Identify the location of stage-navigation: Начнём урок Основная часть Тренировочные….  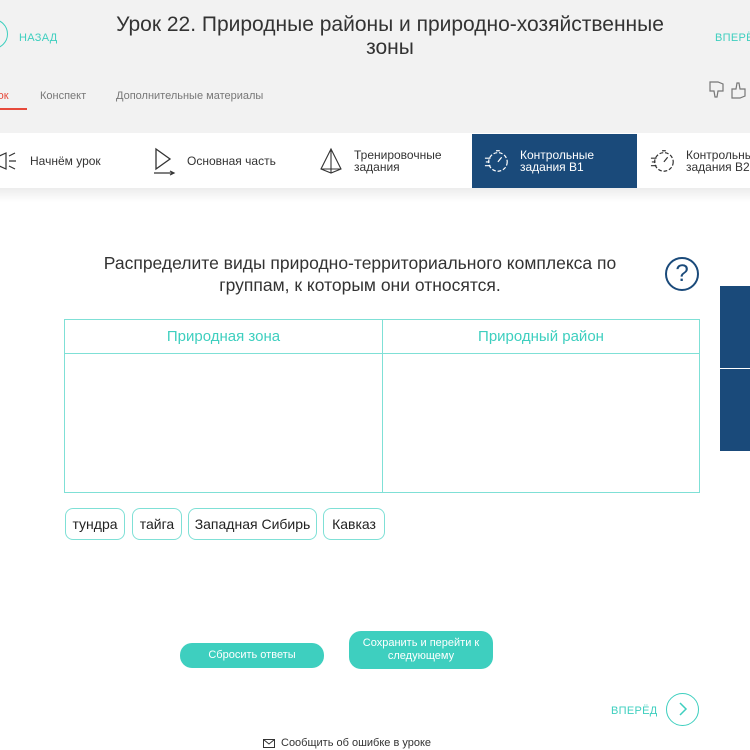
(375, 161).